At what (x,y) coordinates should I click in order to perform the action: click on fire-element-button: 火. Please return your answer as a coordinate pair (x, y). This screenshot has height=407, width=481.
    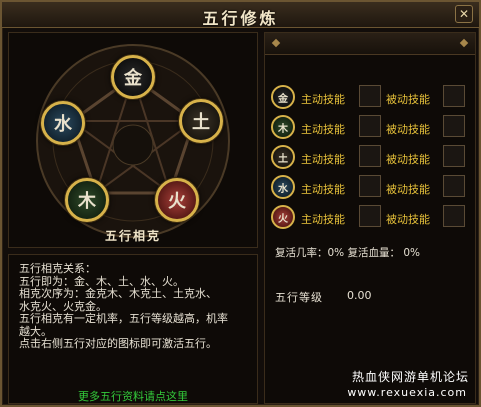
    Looking at the image, I should click on (177, 200).